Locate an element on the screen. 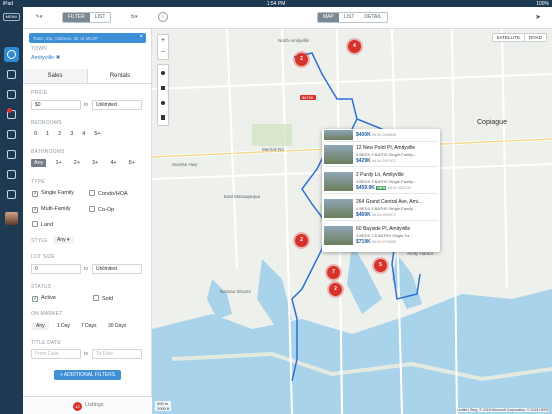 The height and width of the screenshot is (414, 552). locate-icon: ➤ is located at coordinates (538, 17).